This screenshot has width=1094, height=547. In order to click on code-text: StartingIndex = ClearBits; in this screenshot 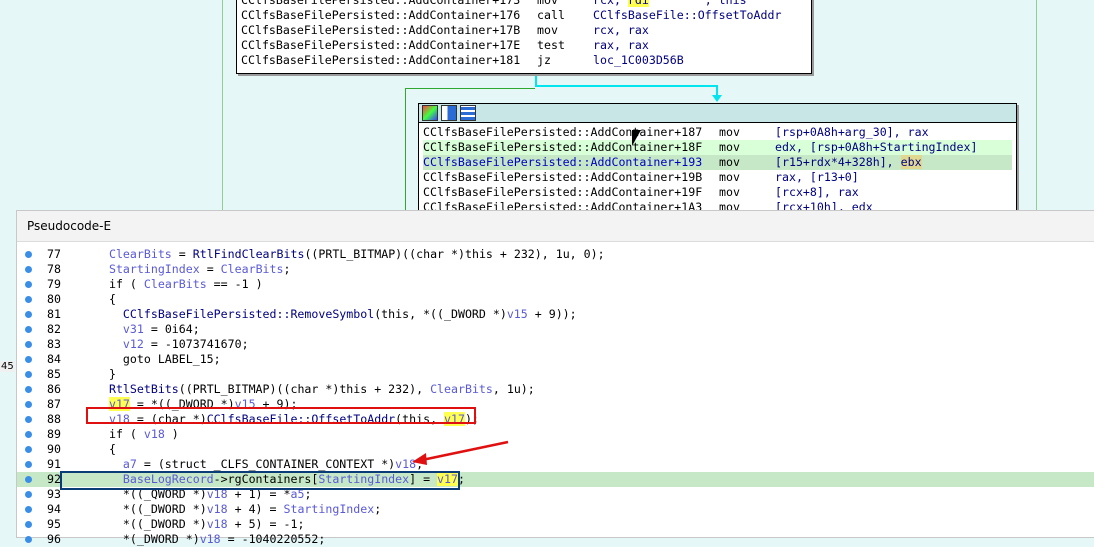, I will do `click(193, 269)`.